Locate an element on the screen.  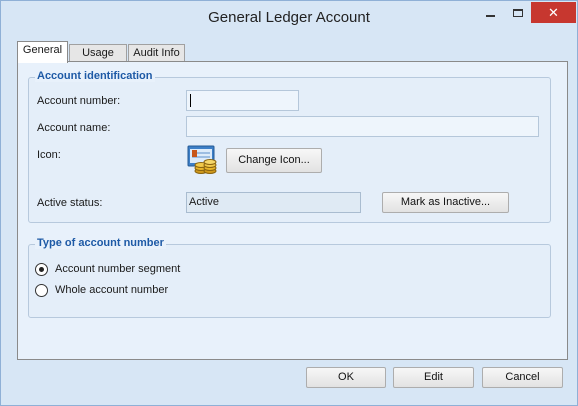
edit-button: Edit is located at coordinates (433, 377).